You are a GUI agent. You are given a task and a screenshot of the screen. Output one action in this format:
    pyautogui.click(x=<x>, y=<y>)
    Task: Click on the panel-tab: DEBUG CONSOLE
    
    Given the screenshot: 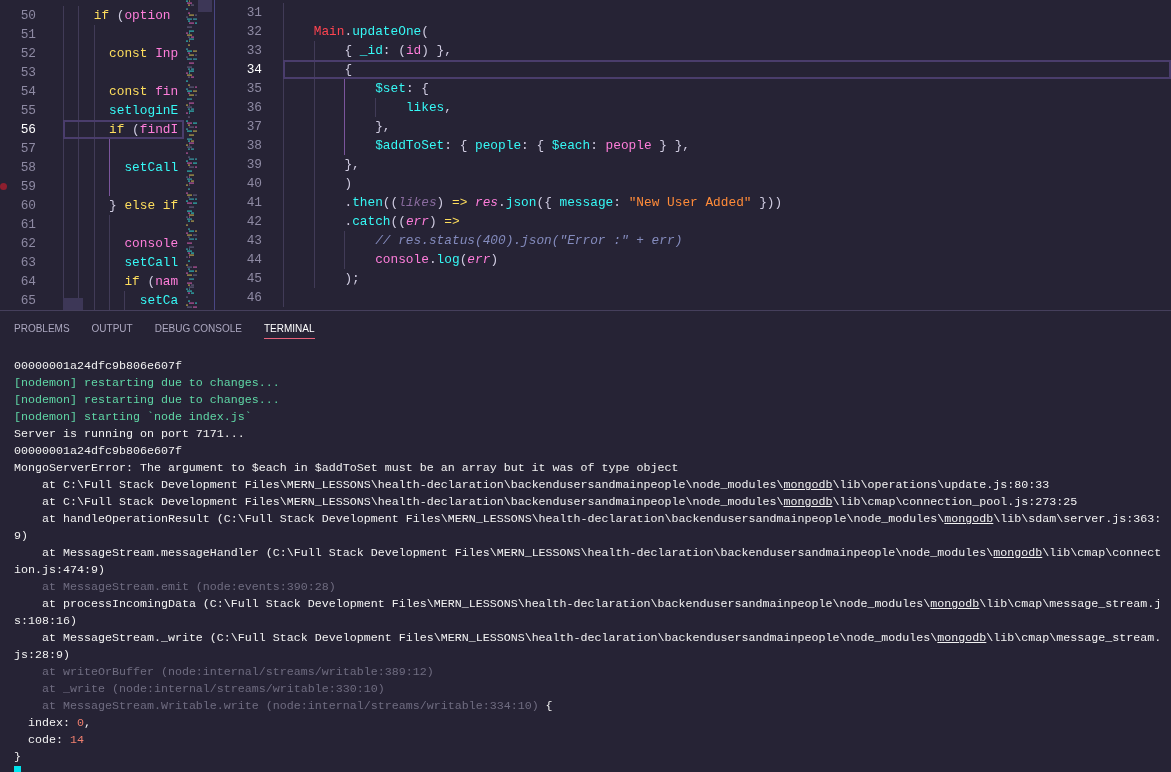 What is the action you would take?
    pyautogui.click(x=198, y=328)
    